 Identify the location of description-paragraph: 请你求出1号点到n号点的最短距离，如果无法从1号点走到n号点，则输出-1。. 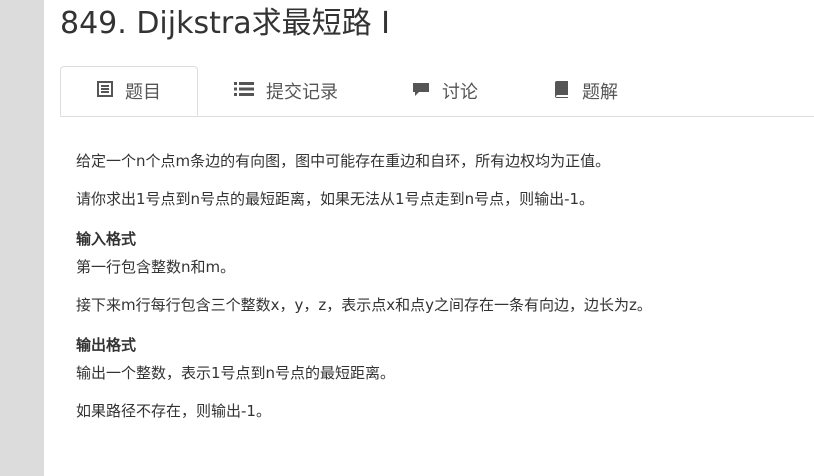
(335, 199).